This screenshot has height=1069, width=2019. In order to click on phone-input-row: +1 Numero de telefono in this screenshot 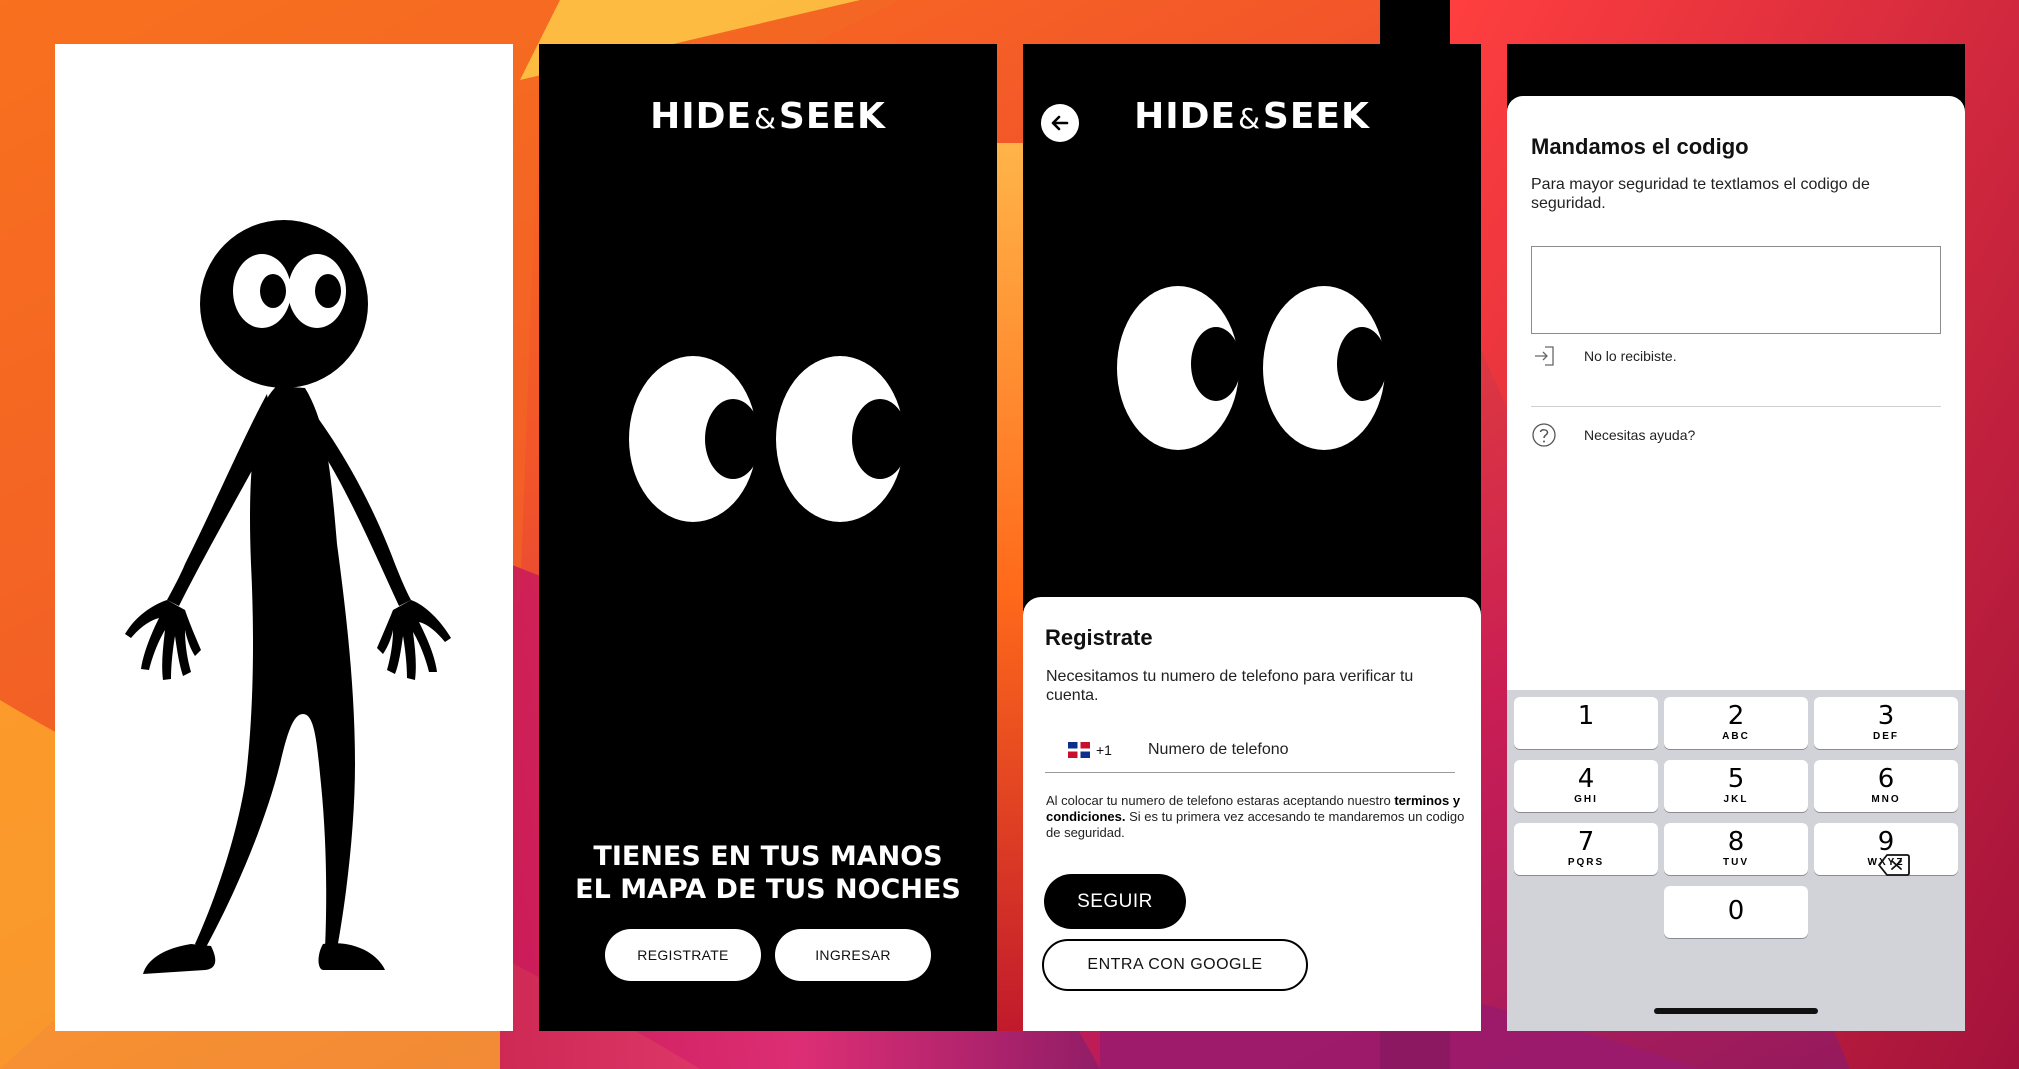, I will do `click(1250, 751)`.